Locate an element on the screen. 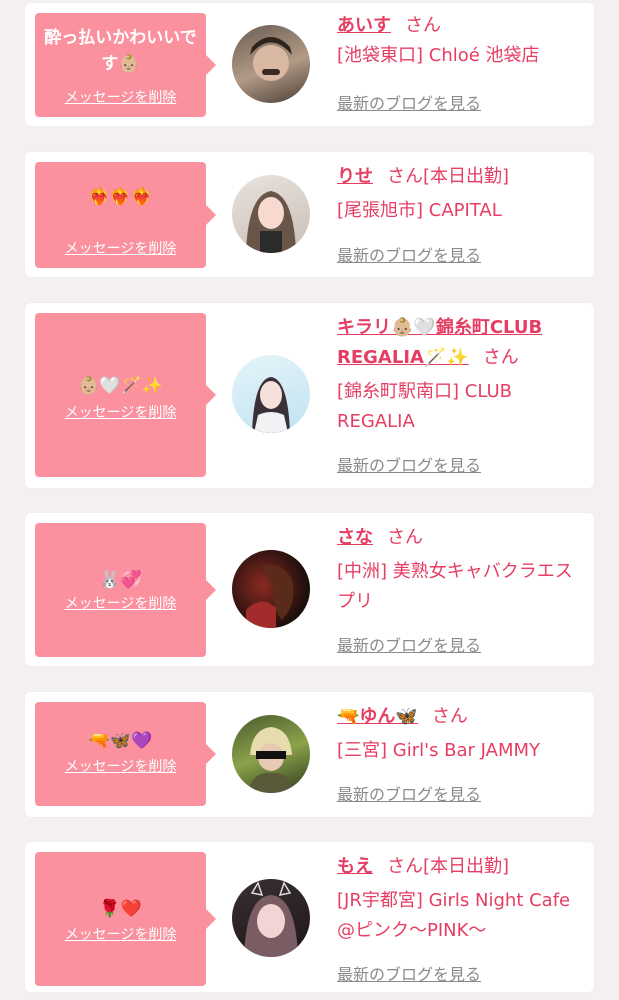  cast-name-link: あいす is located at coordinates (364, 25).